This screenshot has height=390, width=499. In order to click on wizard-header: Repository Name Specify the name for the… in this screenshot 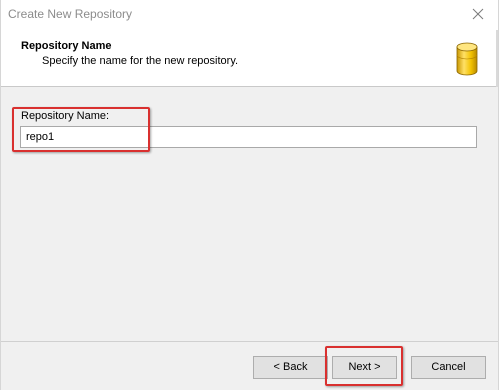, I will do `click(249, 58)`.